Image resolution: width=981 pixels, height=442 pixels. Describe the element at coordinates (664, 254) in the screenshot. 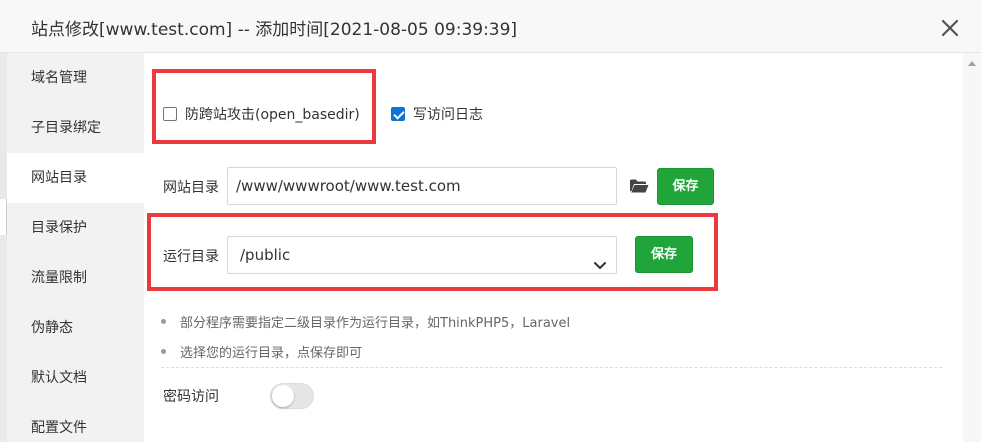

I see `save-run-directory-button: 保存` at that location.